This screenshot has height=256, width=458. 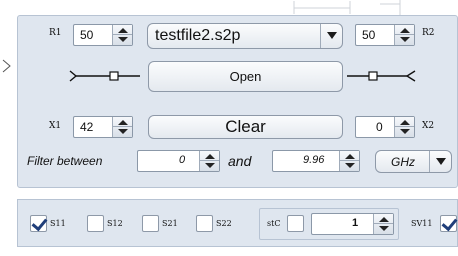 What do you see at coordinates (178, 161) in the screenshot?
I see `filter-from-spinbox: 0` at bounding box center [178, 161].